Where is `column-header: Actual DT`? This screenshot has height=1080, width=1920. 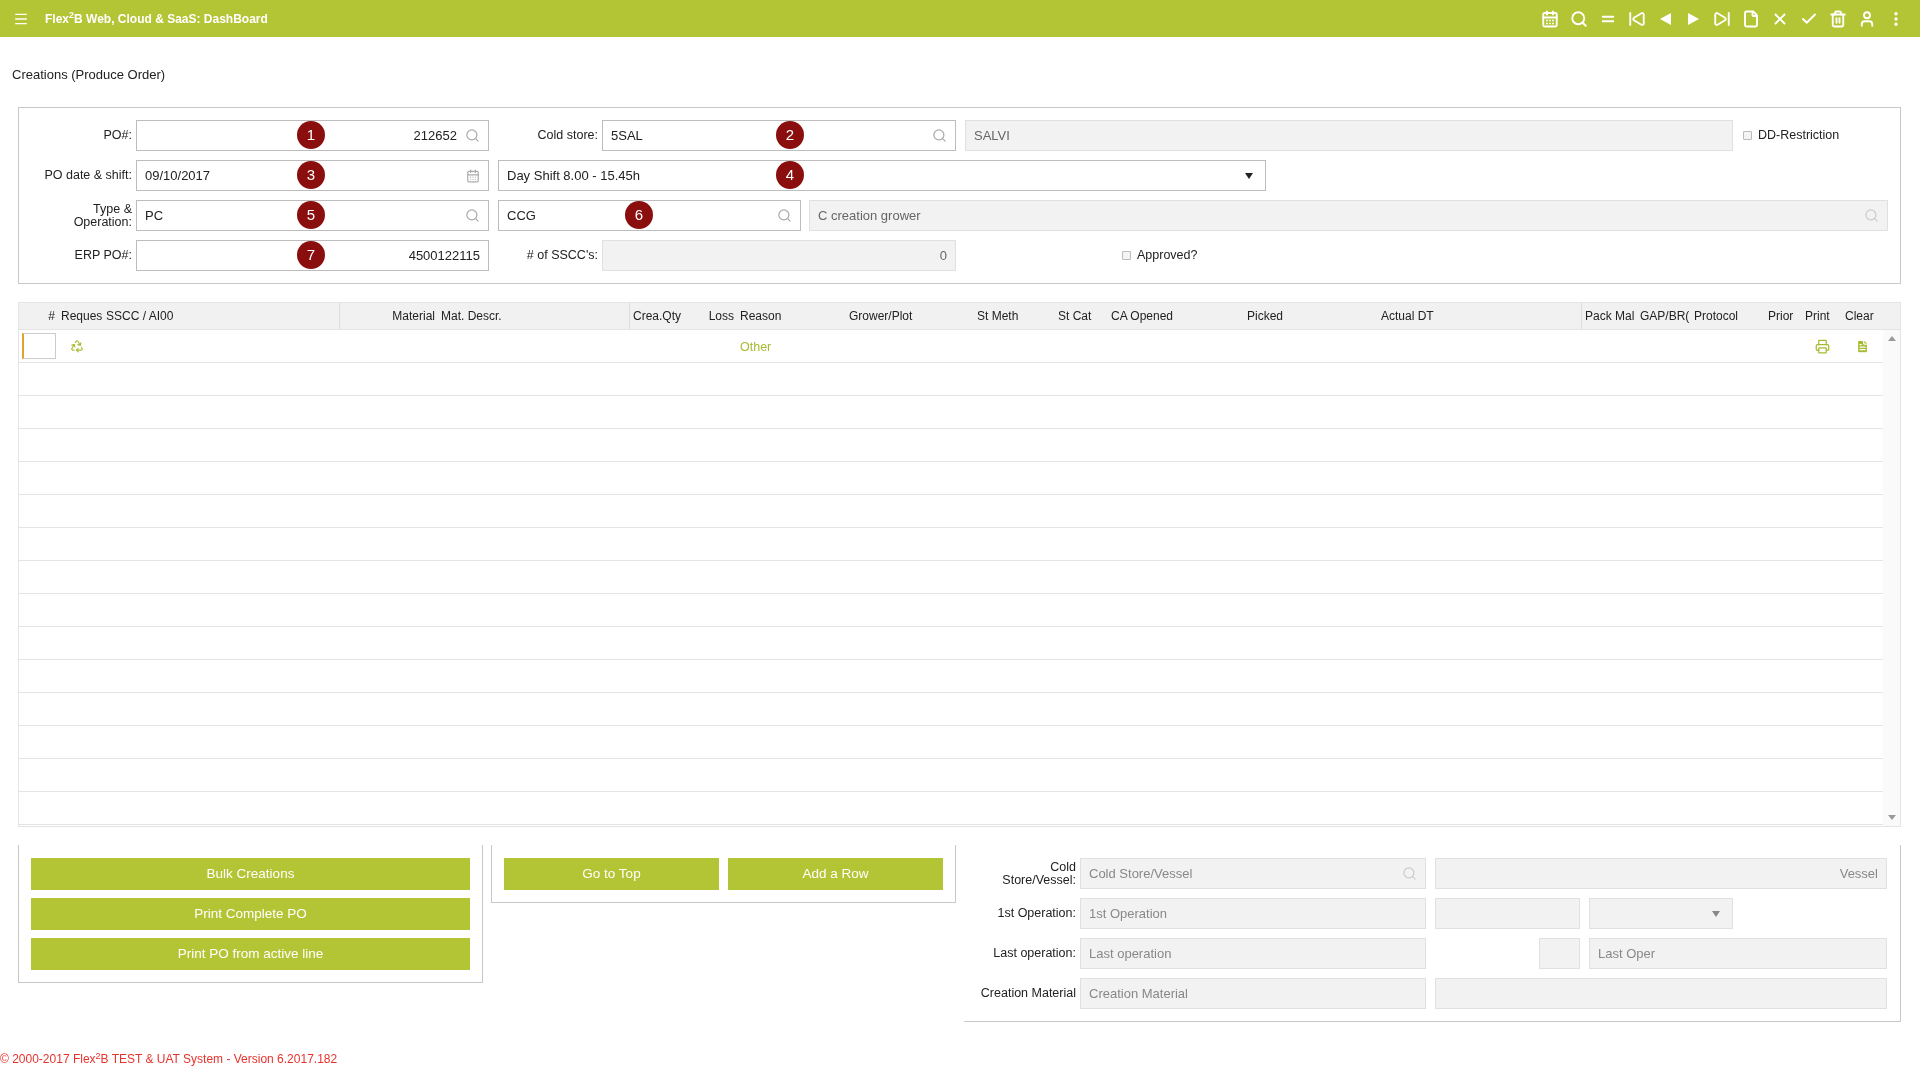
column-header: Actual DT is located at coordinates (1407, 316).